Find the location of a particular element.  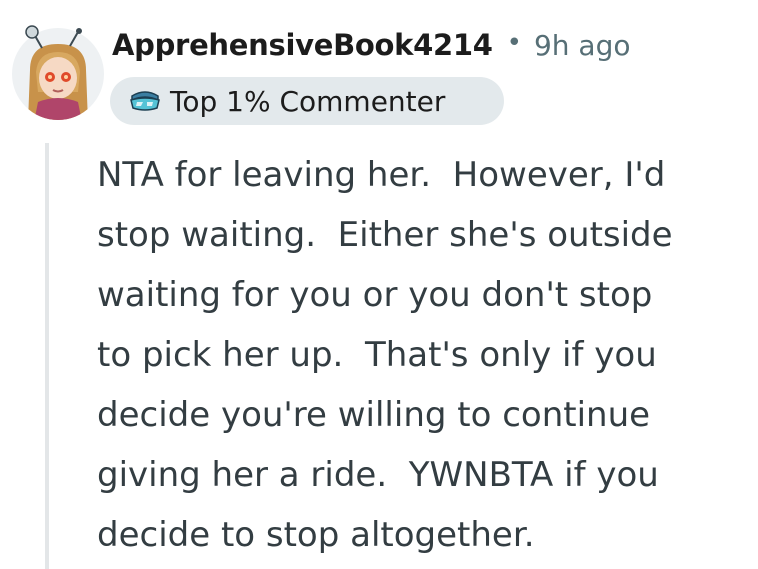

author-username: ApprehensiveBook4214 is located at coordinates (302, 45).